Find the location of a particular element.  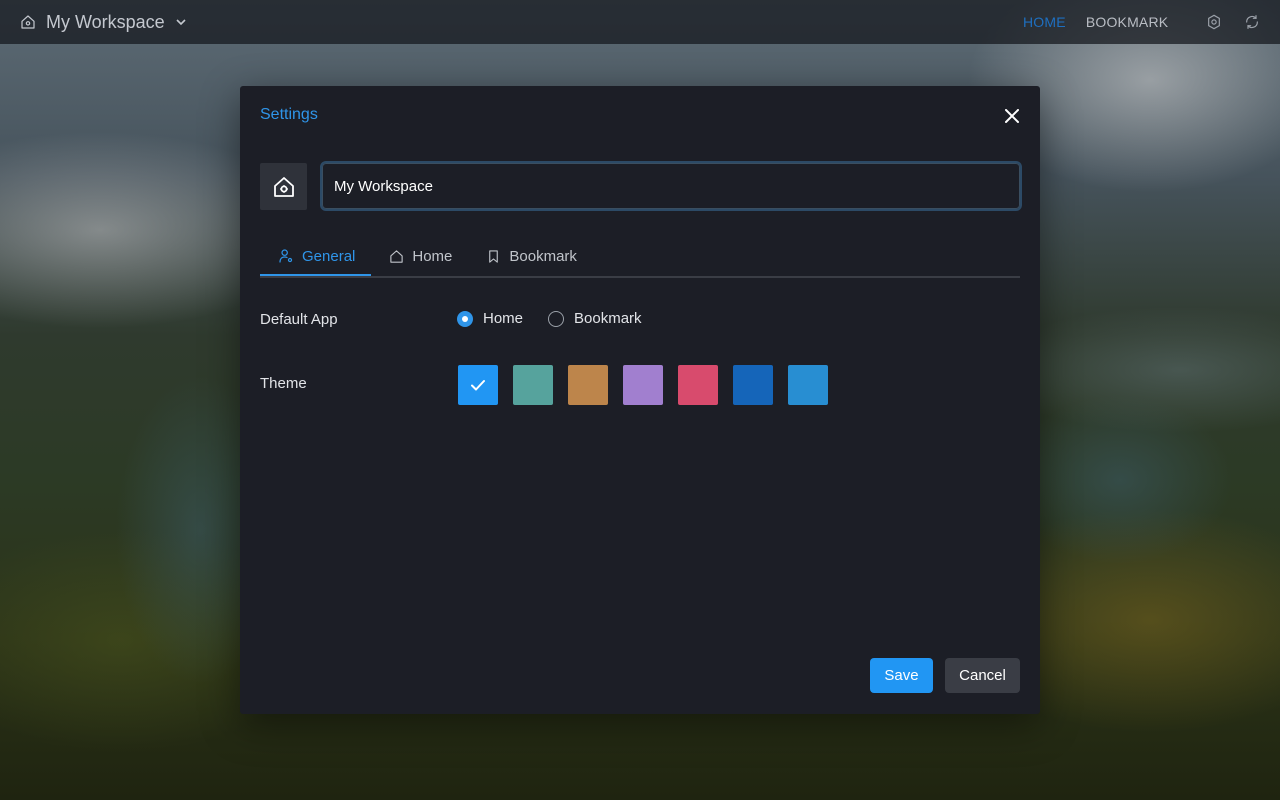

workspace-icon-picker is located at coordinates (283, 186).